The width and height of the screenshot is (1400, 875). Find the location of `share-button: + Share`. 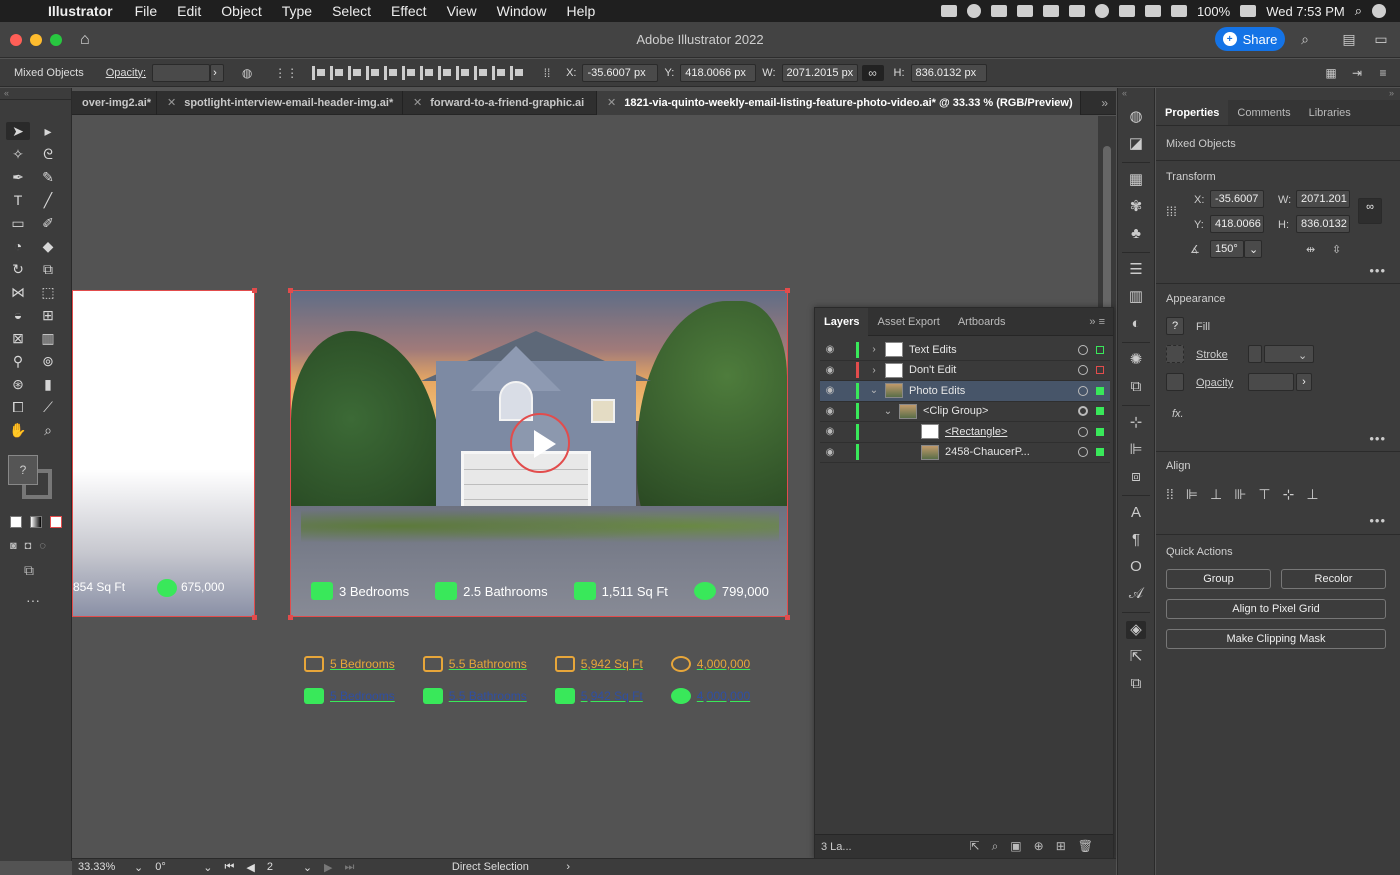

share-button: + Share is located at coordinates (1250, 39).